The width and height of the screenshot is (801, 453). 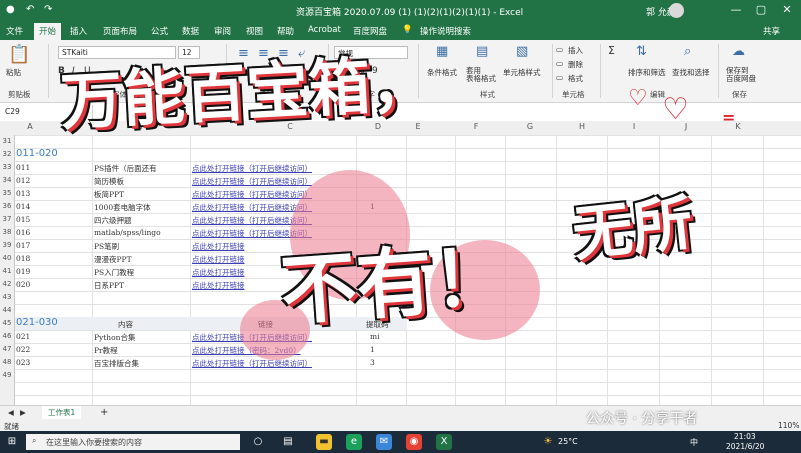 I want to click on zoom-level: 110%, so click(x=788, y=425).